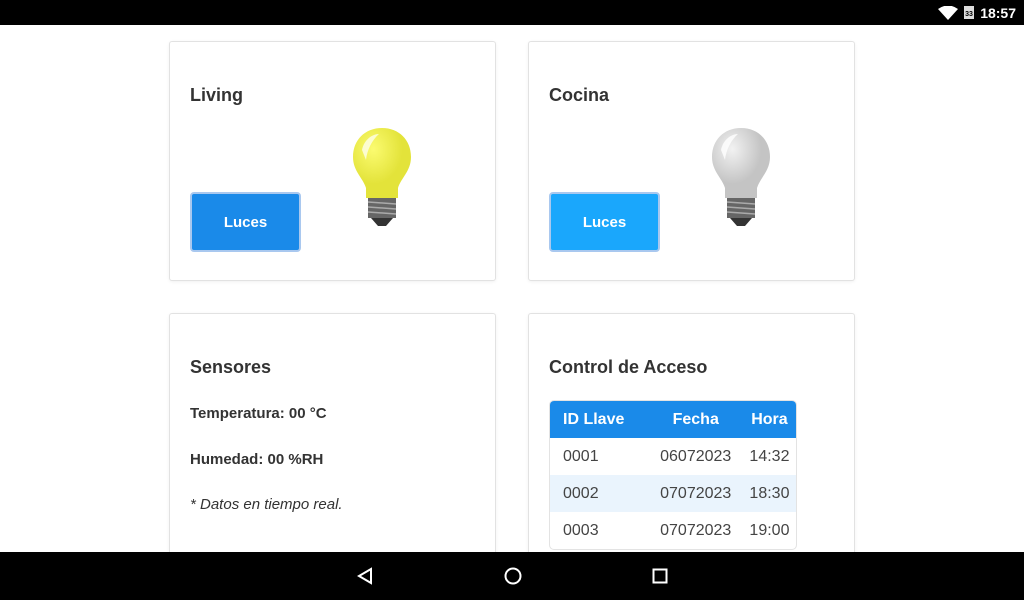 The height and width of the screenshot is (600, 1024). Describe the element at coordinates (245, 222) in the screenshot. I see `living-lights-button: Luces` at that location.